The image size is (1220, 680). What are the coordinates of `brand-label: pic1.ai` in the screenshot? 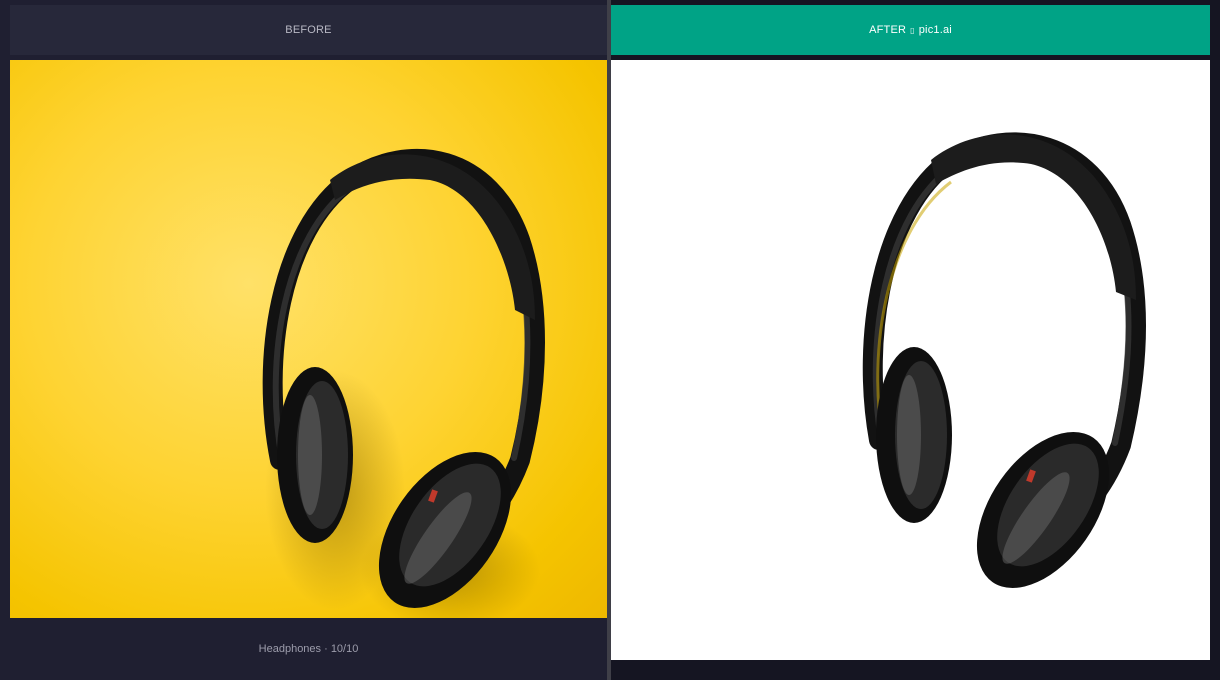 It's located at (935, 30).